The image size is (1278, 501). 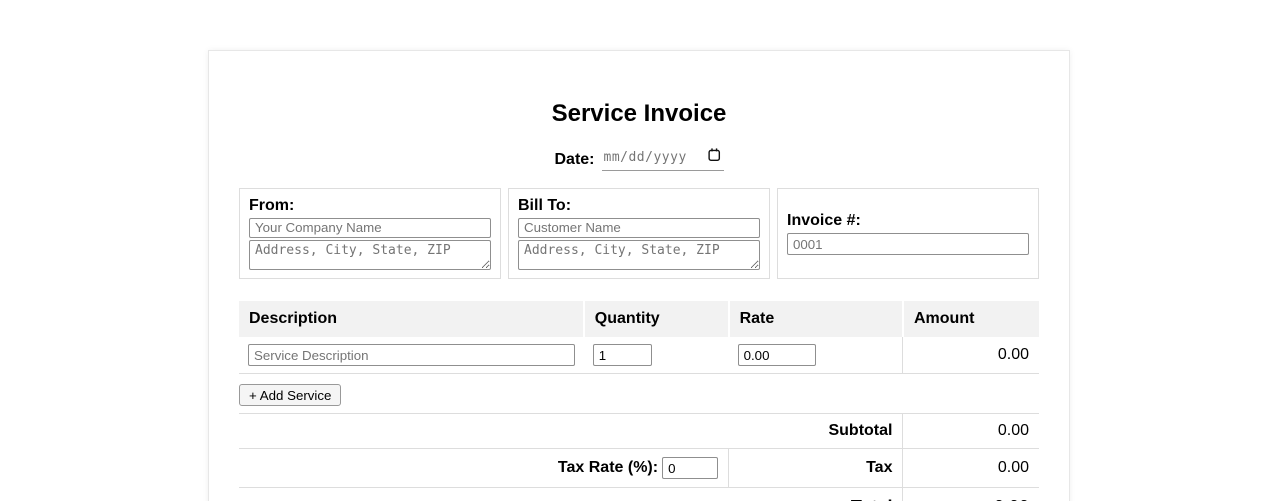 I want to click on column-header-quantity: Quantity, so click(x=655, y=319).